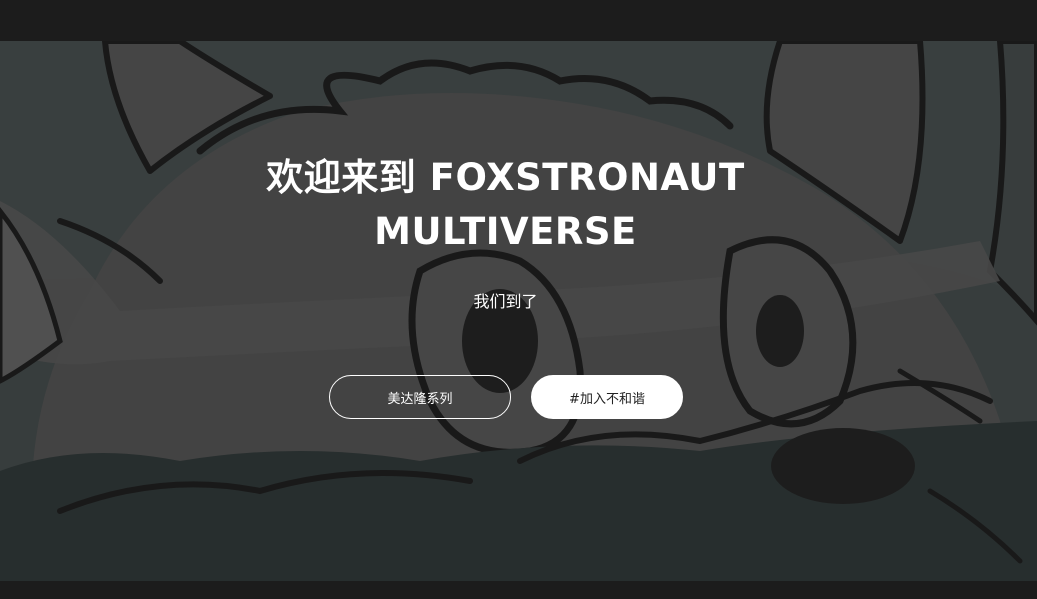 This screenshot has width=1037, height=599. I want to click on collection-button: 美达隆系列, so click(420, 397).